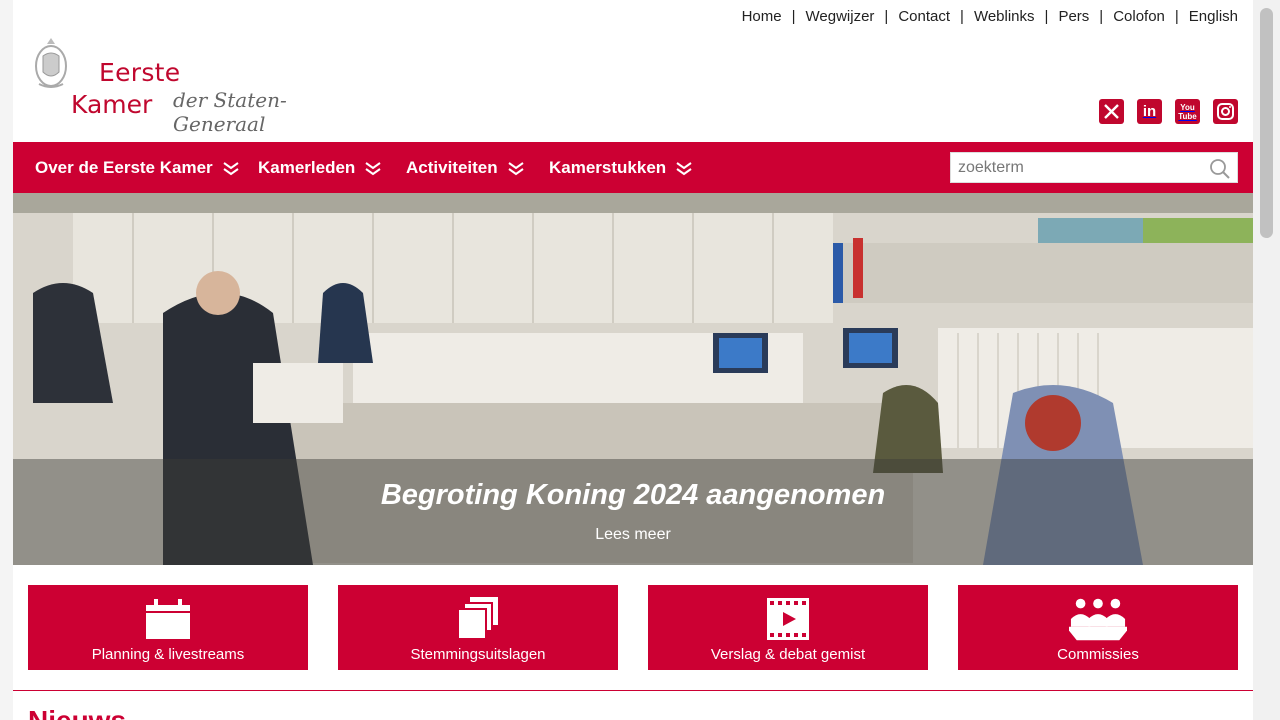 The height and width of the screenshot is (720, 1280). What do you see at coordinates (1266, 360) in the screenshot?
I see `scrollbar` at bounding box center [1266, 360].